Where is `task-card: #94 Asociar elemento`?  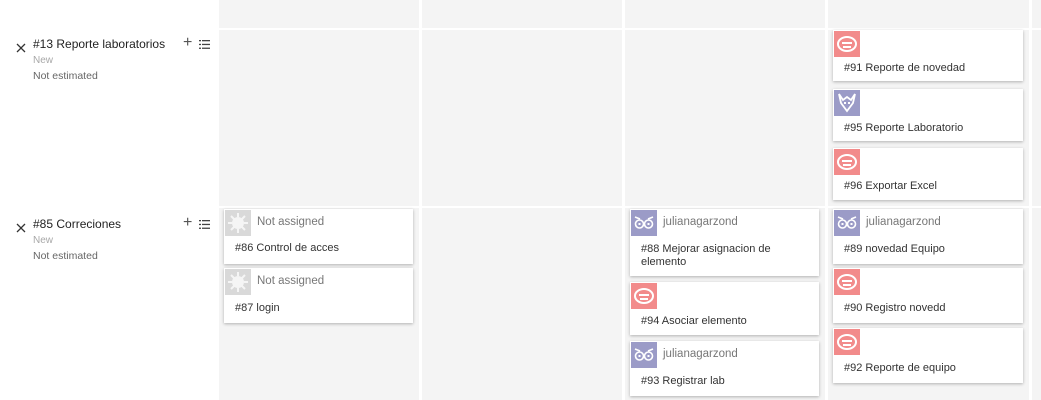
task-card: #94 Asociar elemento is located at coordinates (724, 308).